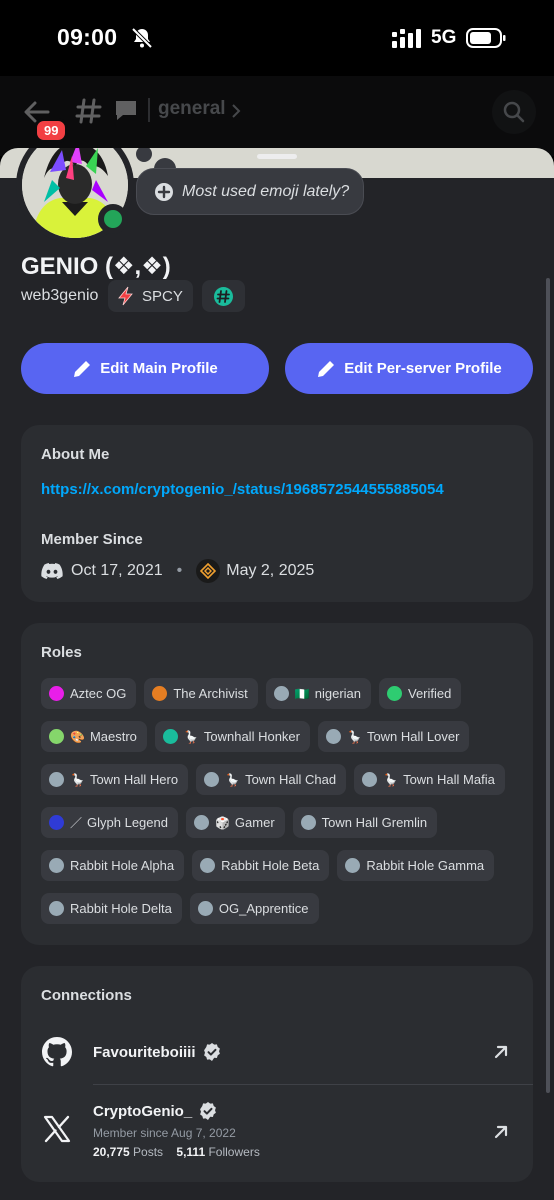 The width and height of the screenshot is (554, 1200). I want to click on role-chip: Aztec OG, so click(89, 693).